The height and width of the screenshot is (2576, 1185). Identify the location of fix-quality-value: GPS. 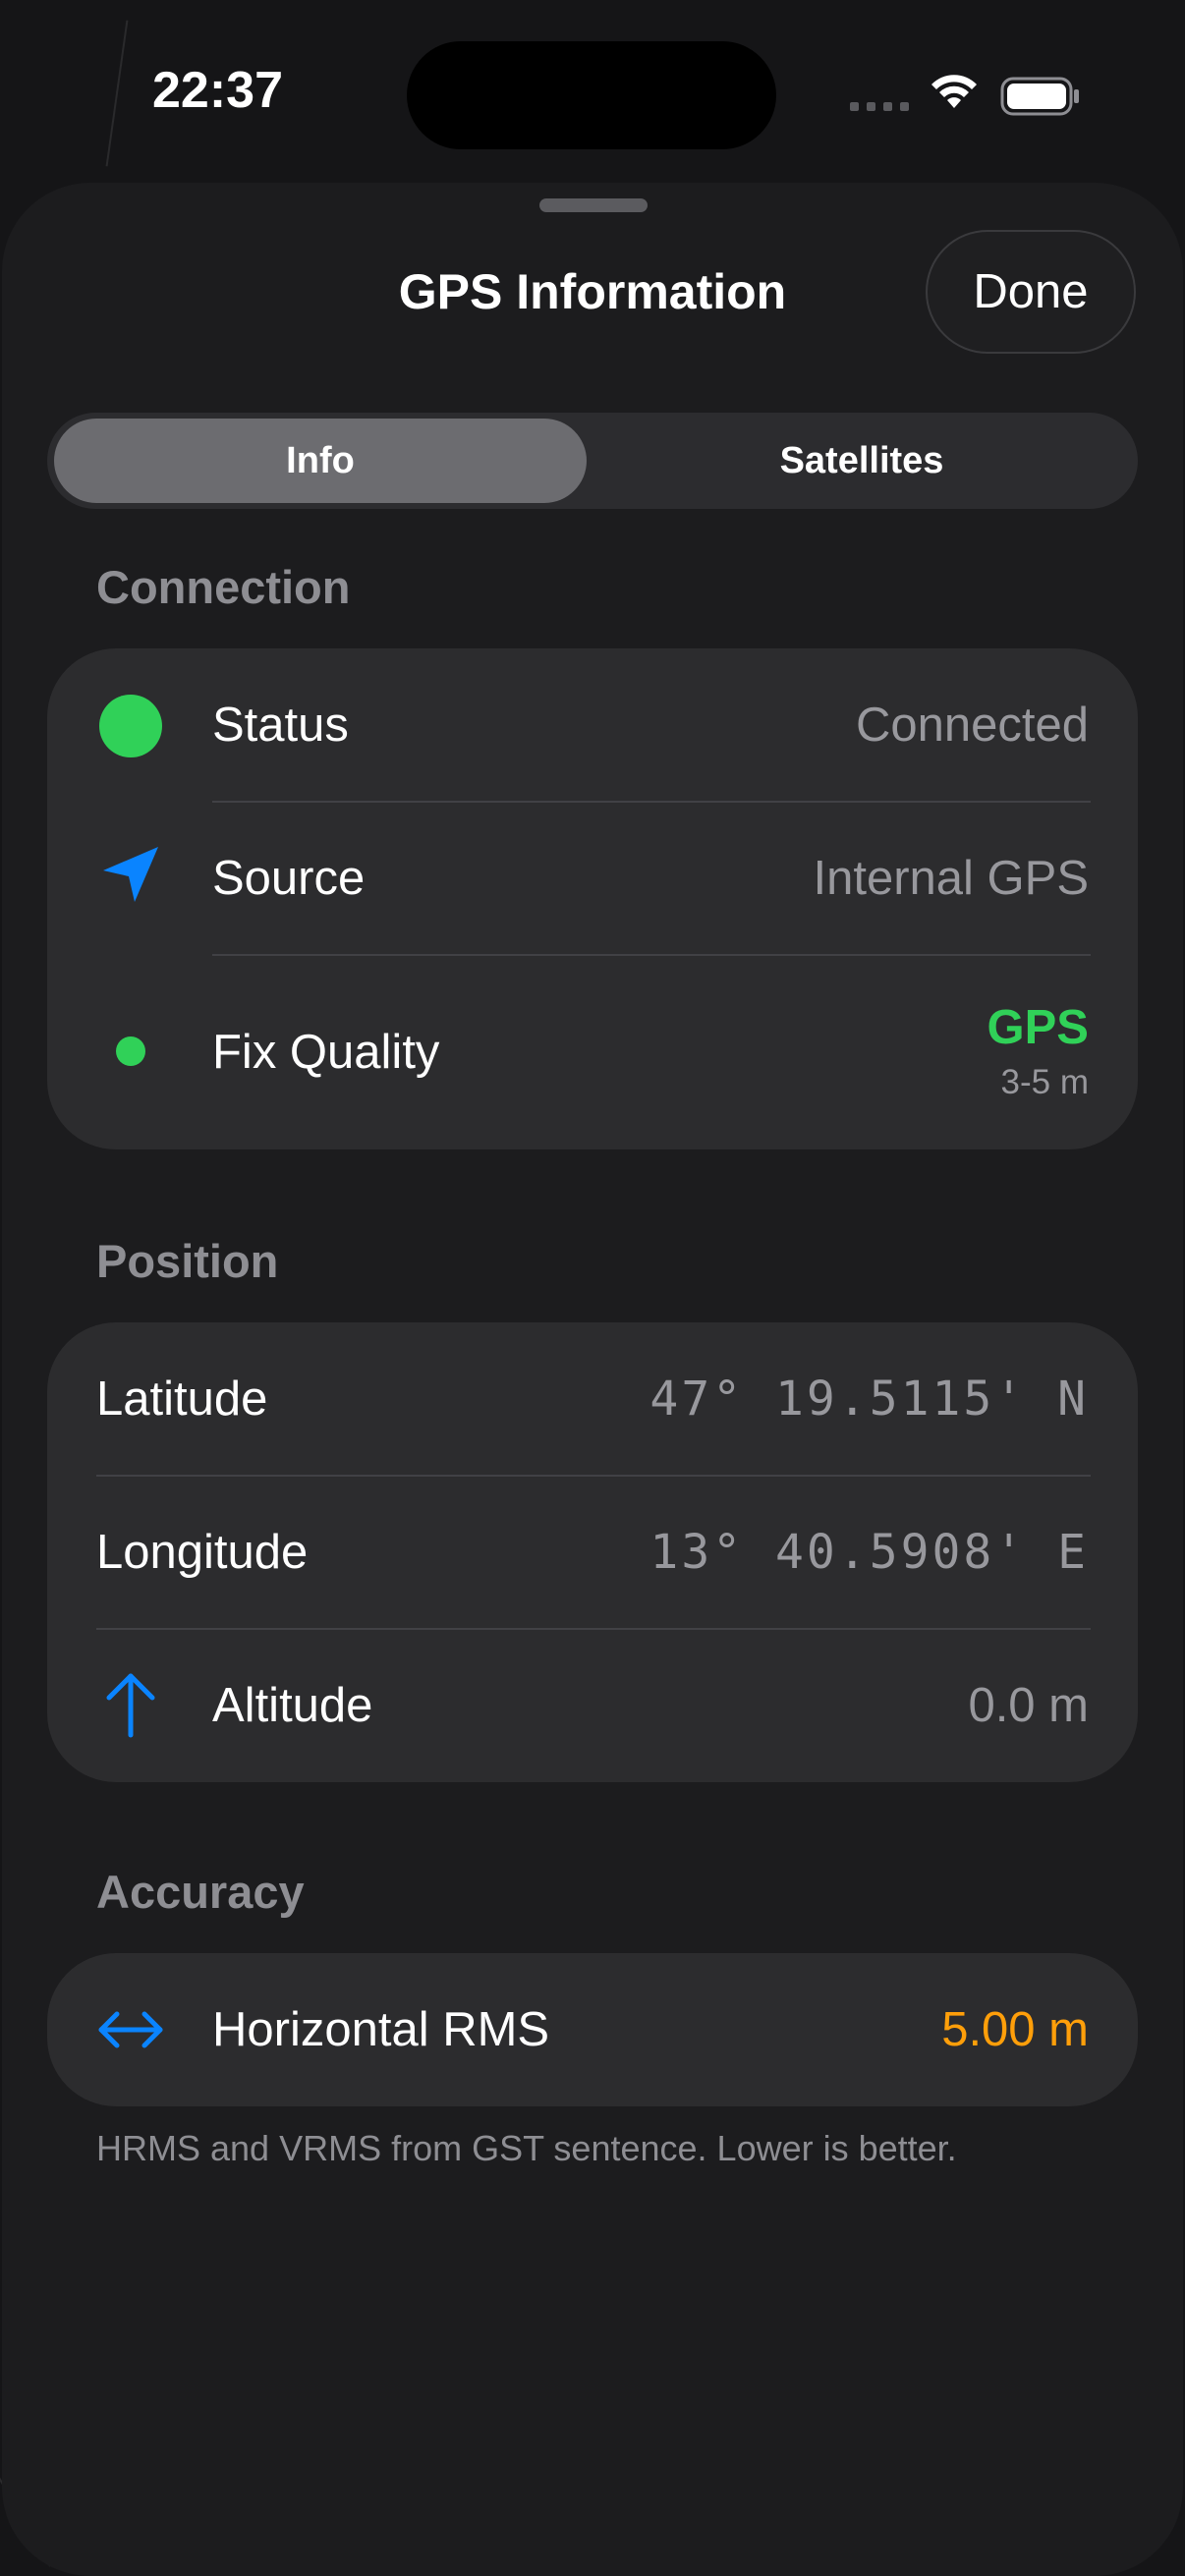
(1038, 1027).